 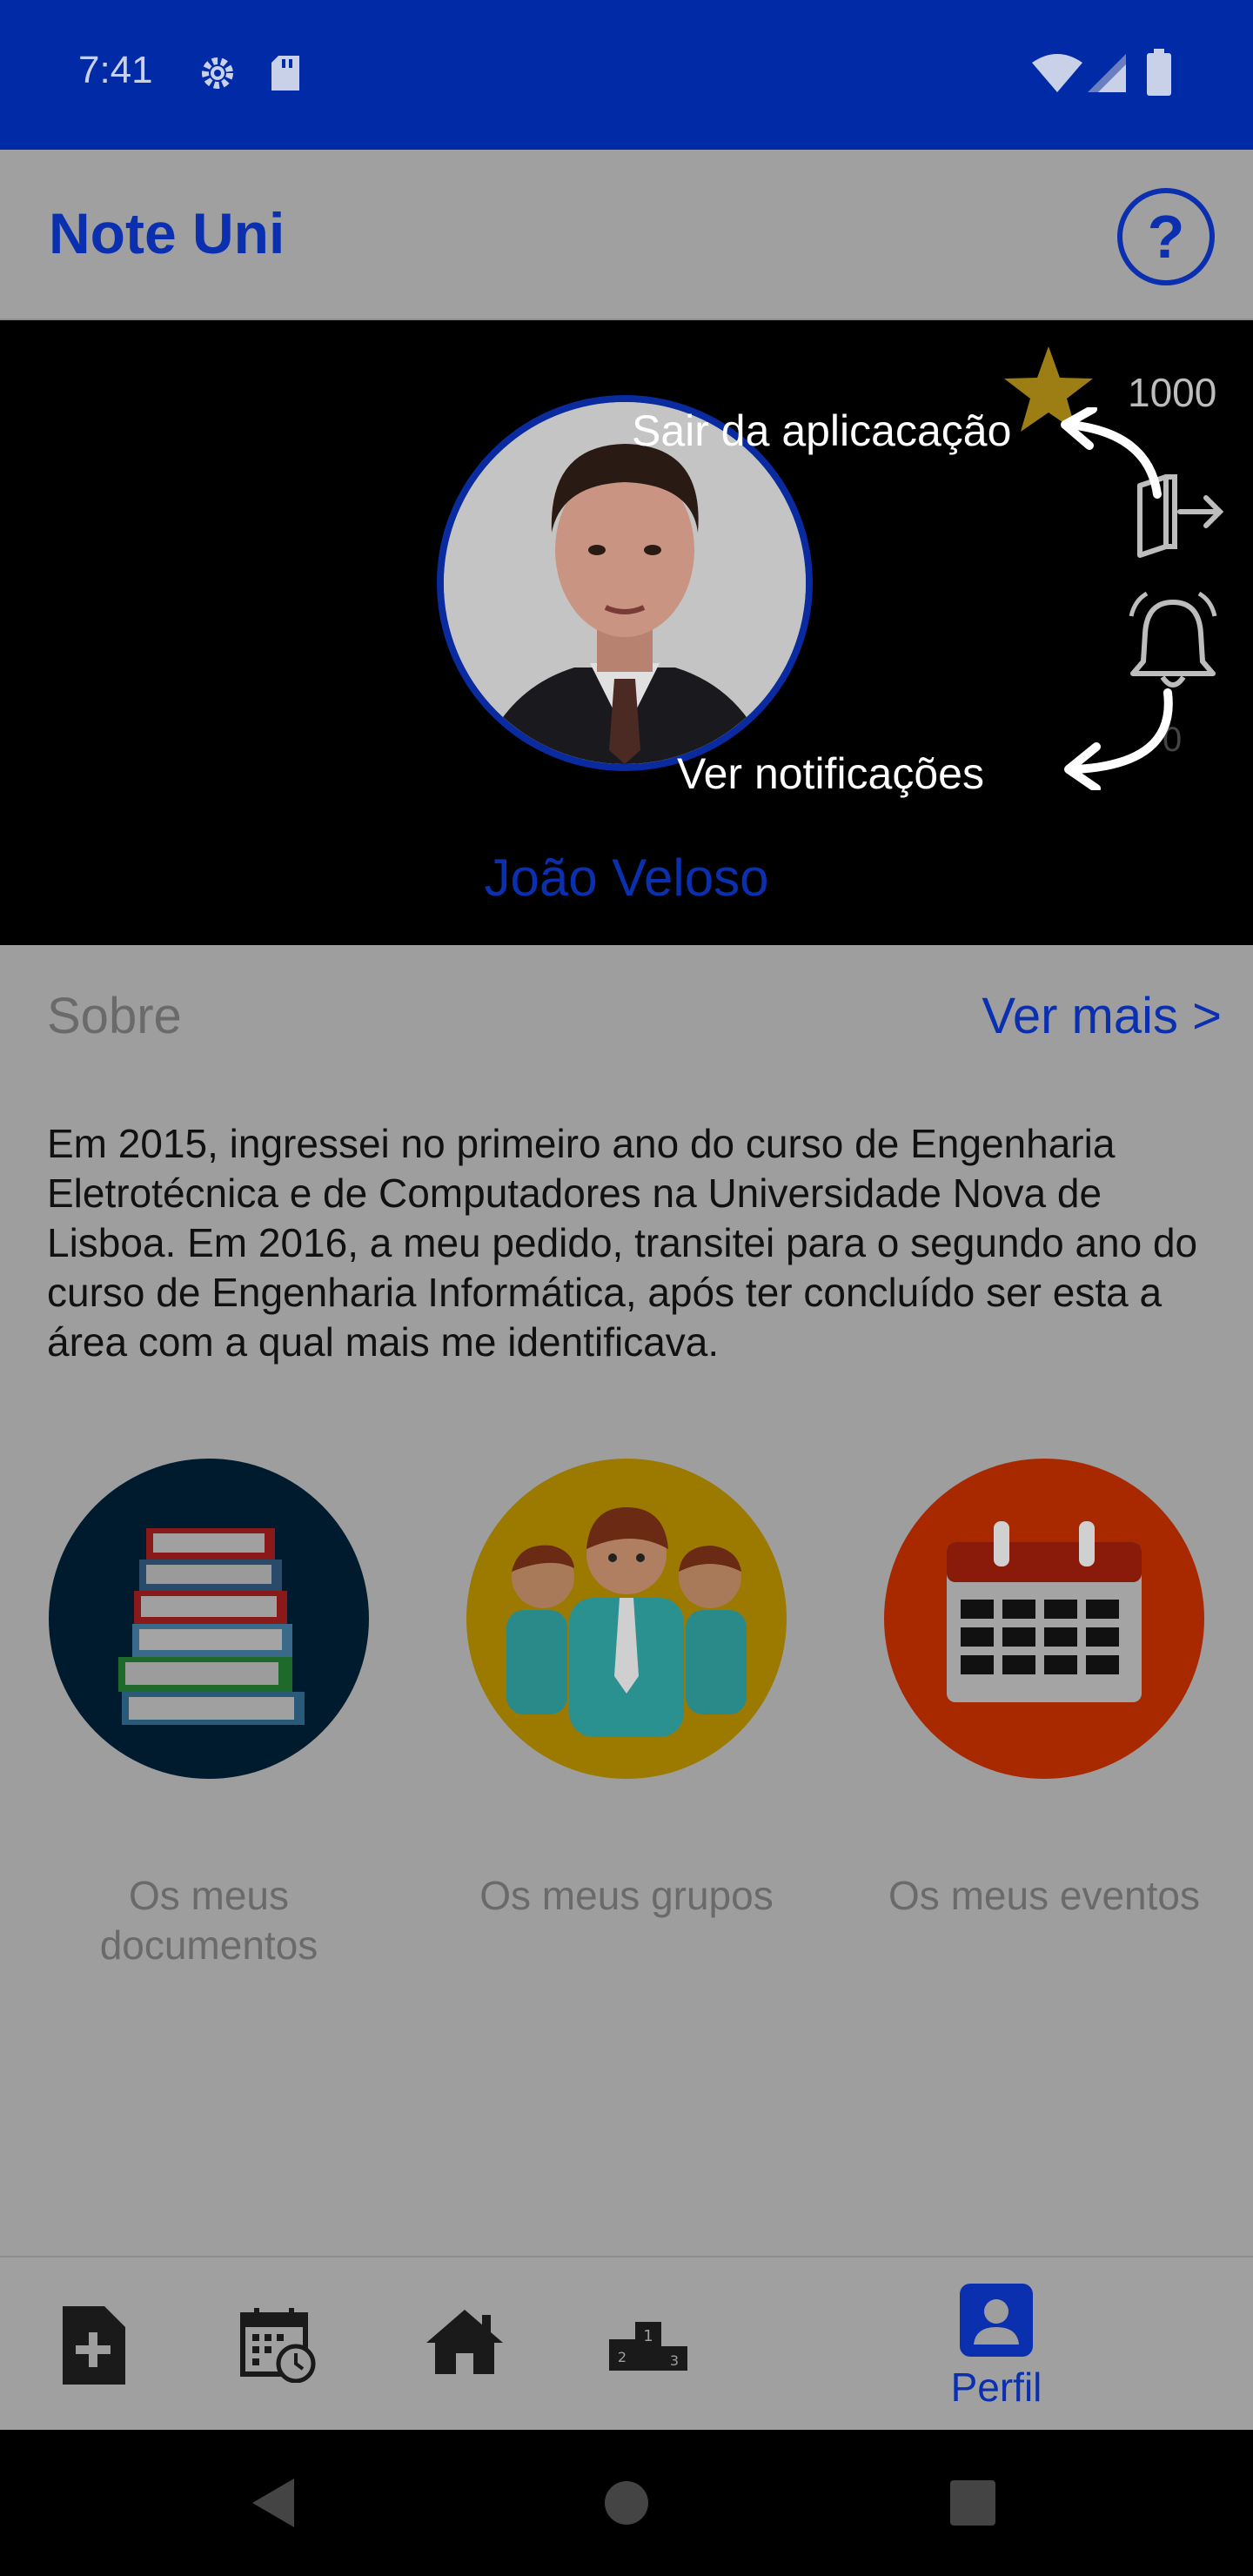 I want to click on system-nav-bar, so click(x=626, y=2503).